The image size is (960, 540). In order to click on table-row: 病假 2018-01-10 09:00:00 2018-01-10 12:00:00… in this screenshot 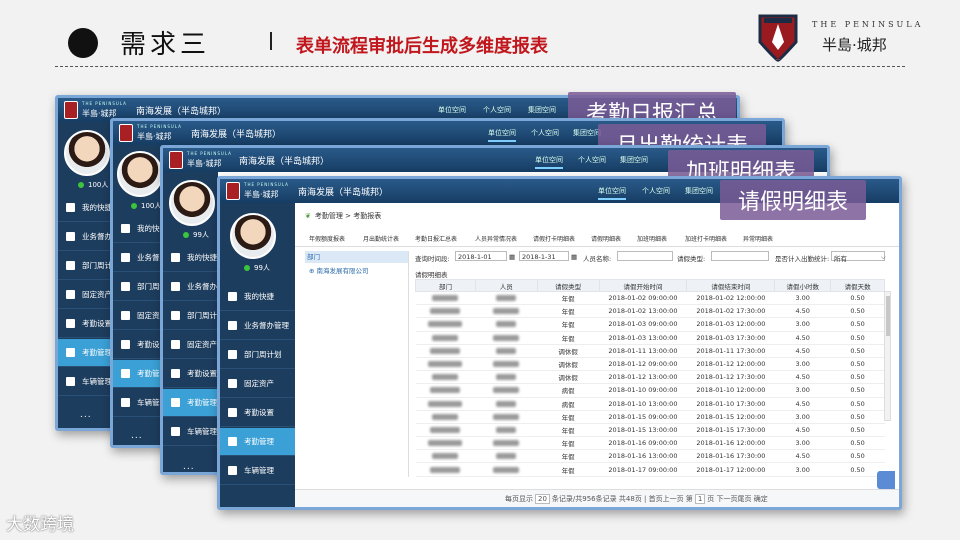, I will do `click(650, 390)`.